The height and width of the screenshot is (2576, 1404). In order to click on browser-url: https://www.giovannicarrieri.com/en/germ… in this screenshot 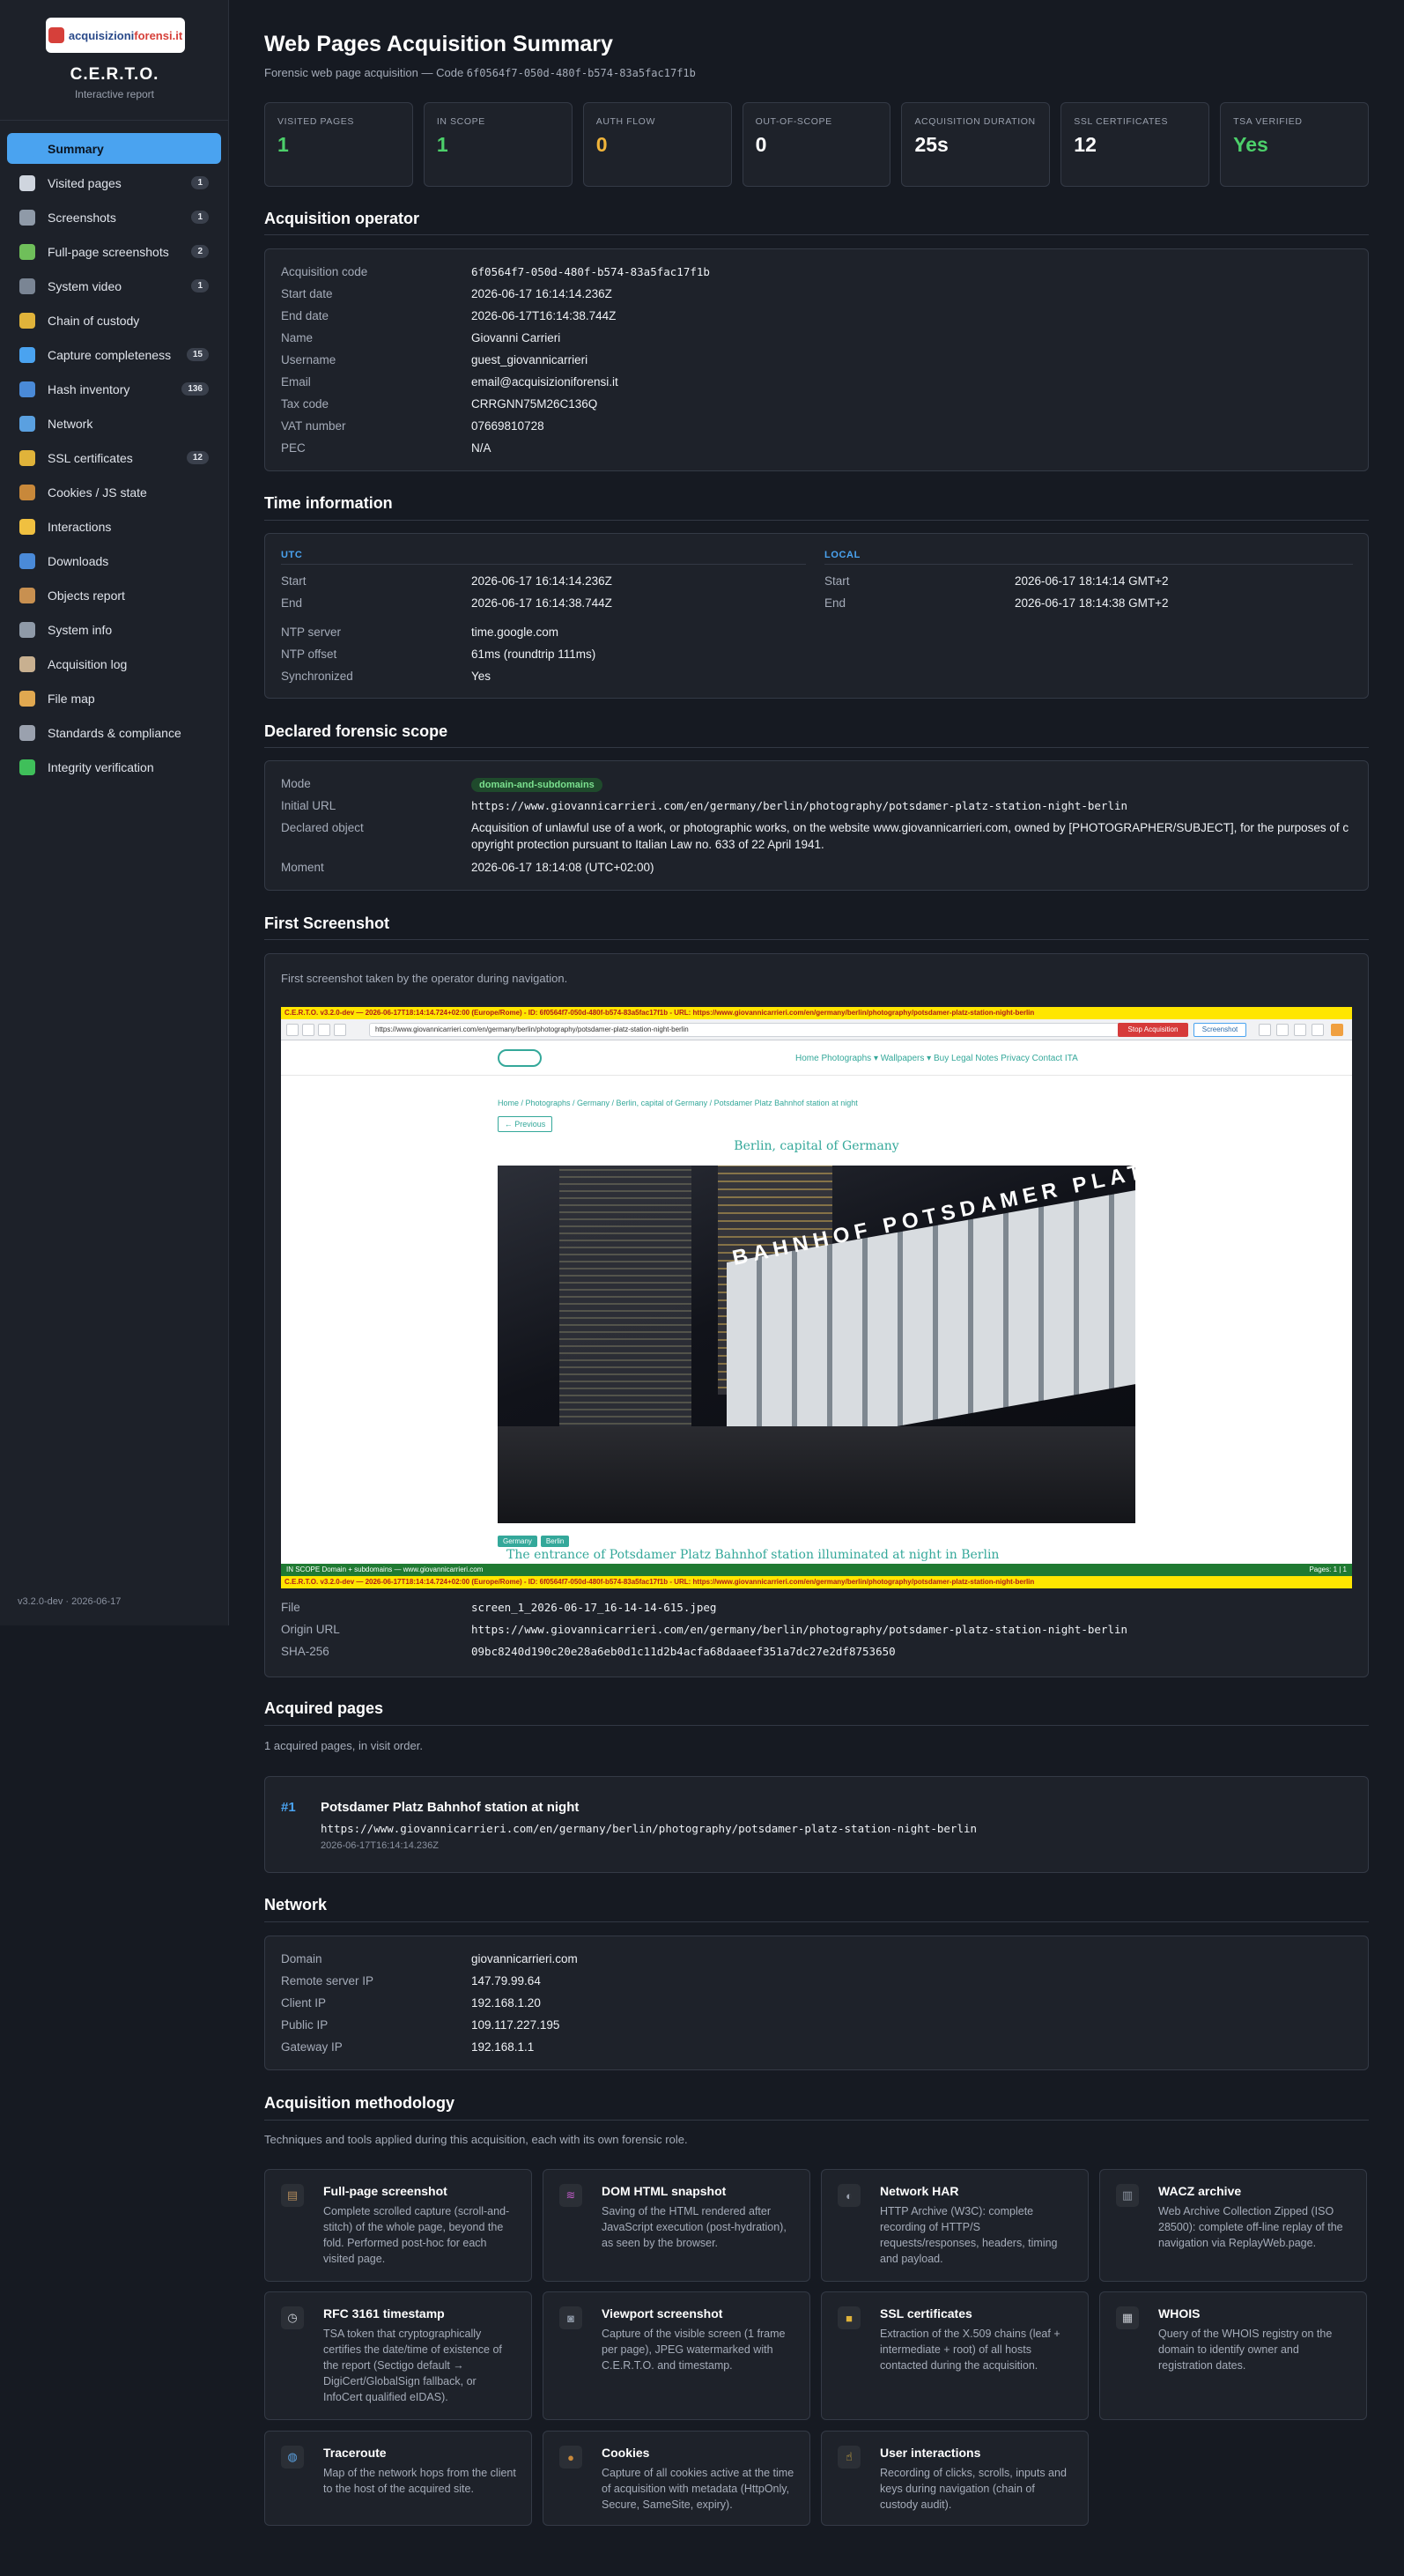, I will do `click(756, 1030)`.